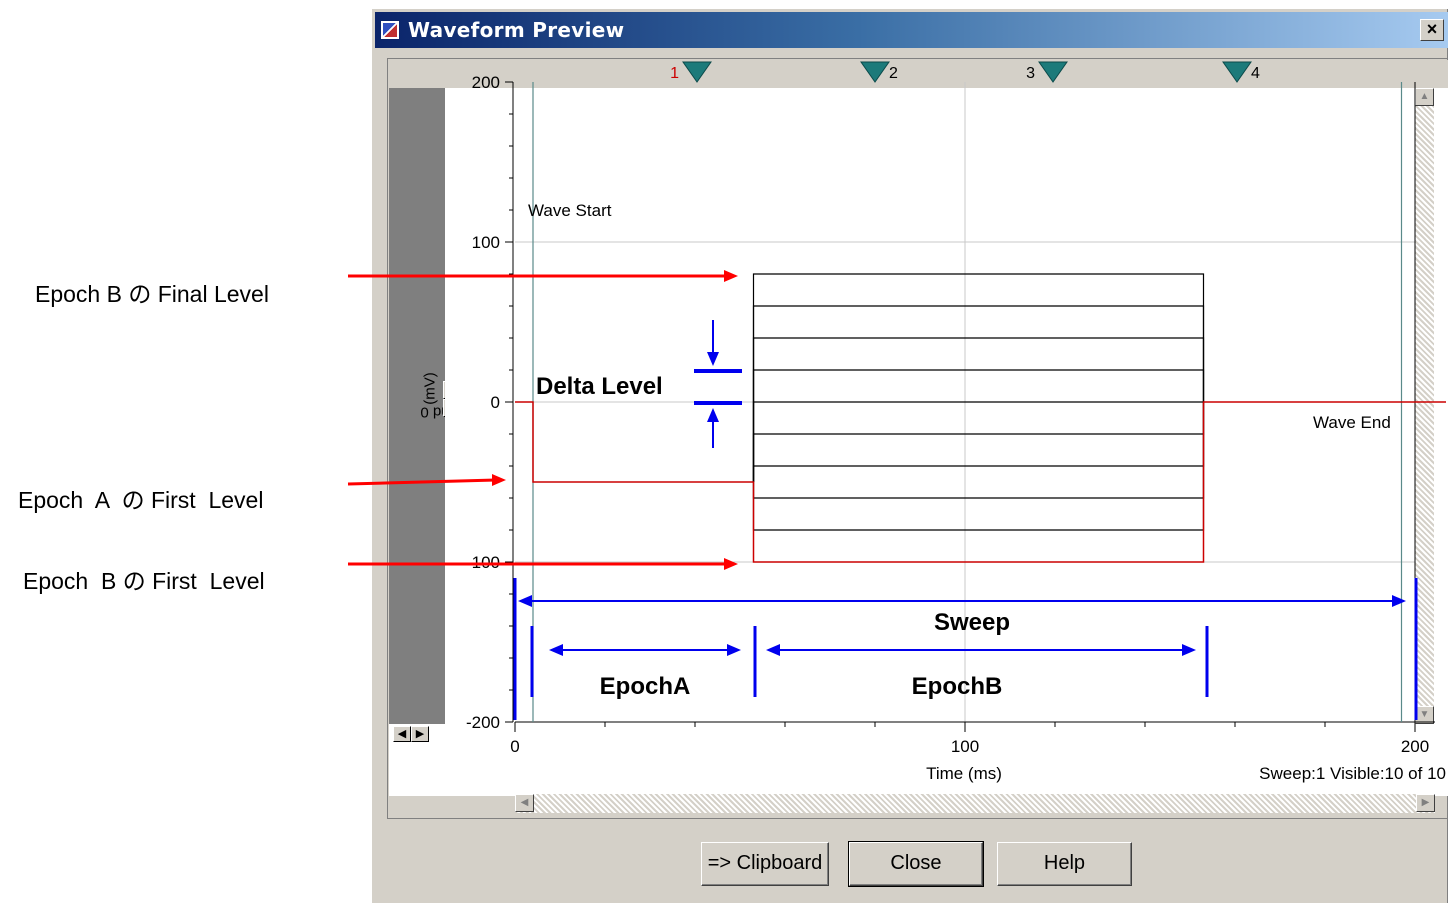 The height and width of the screenshot is (903, 1448). Describe the element at coordinates (152, 294) in the screenshot. I see `annotation-epoch-b-final-level: Epoch B の Final Level` at that location.